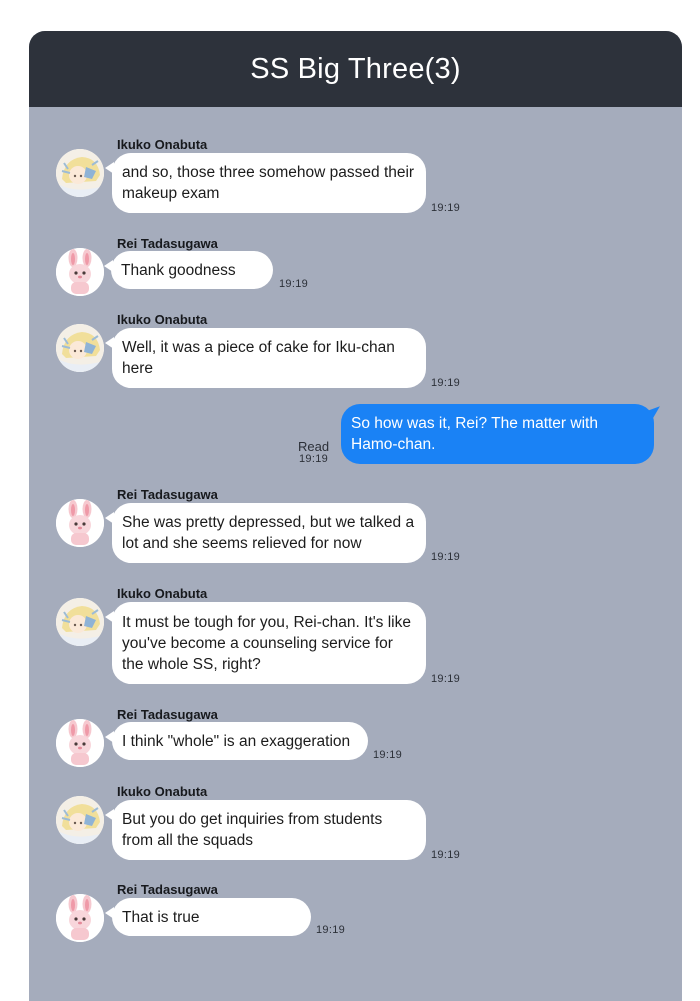  Describe the element at coordinates (314, 459) in the screenshot. I see `read-time: 19:19` at that location.